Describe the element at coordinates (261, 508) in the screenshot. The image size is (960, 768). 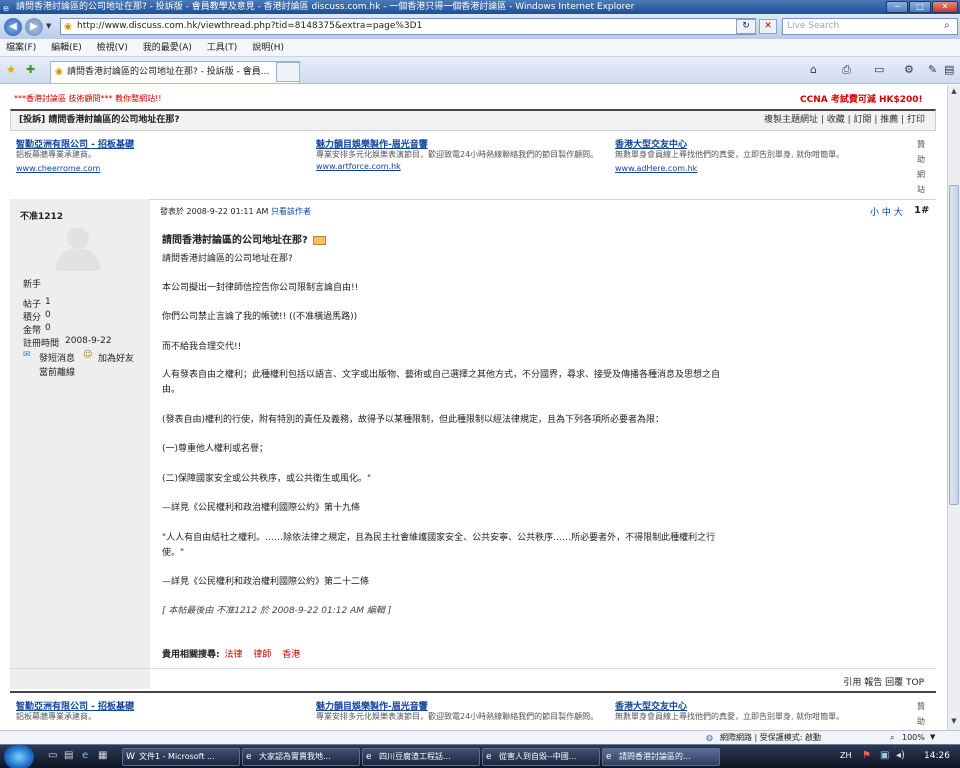
I see `post-line: —詳見《公民權利和政治權利國際公約》第十九條` at that location.